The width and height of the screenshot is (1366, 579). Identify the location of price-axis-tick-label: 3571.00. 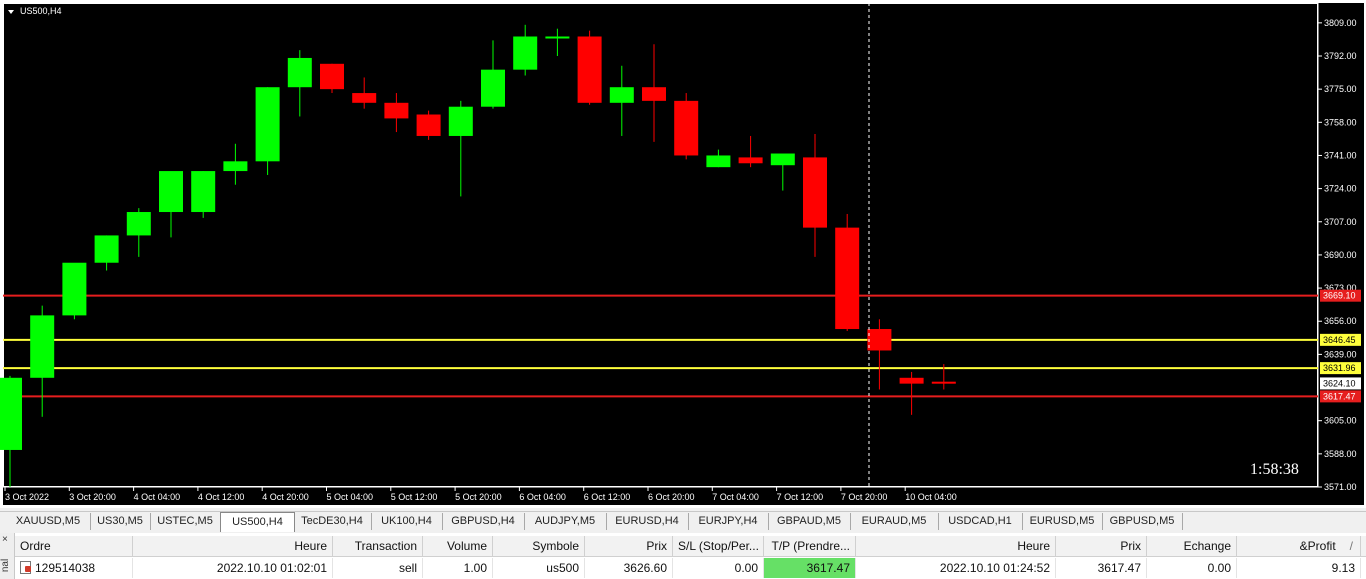
(1340, 487).